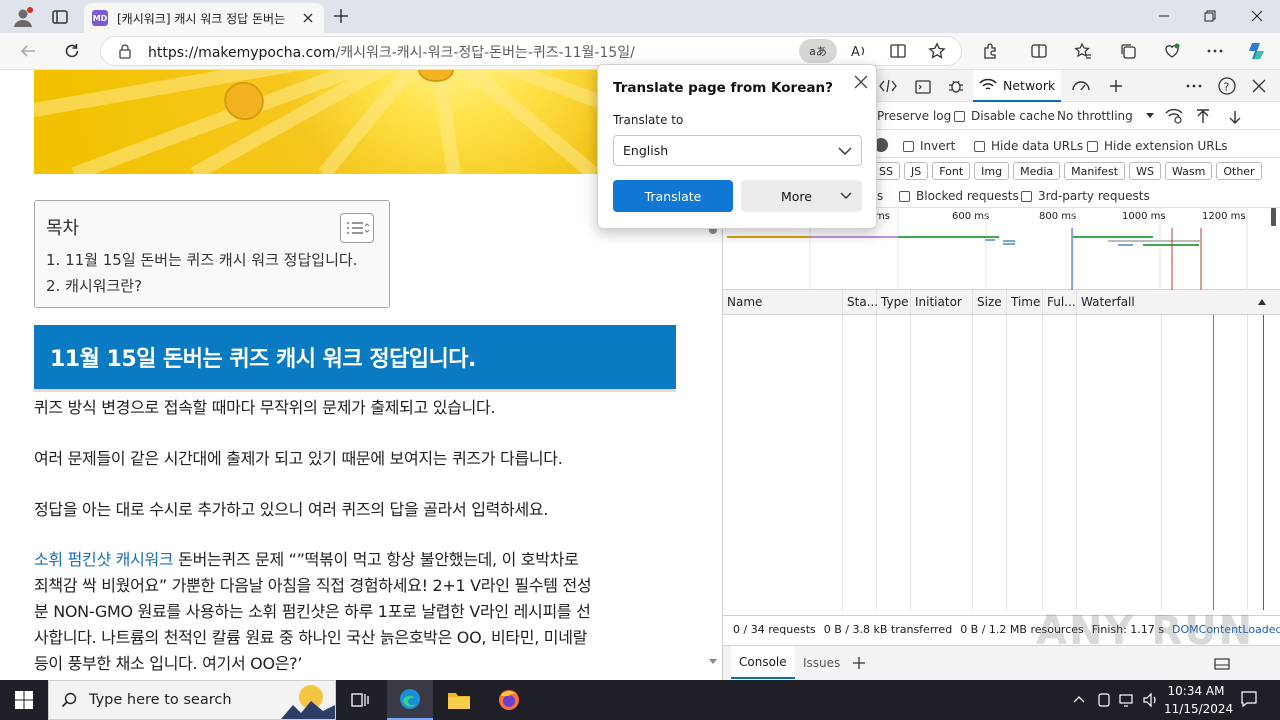 The width and height of the screenshot is (1280, 720). I want to click on blocked-requests-checkbox: Blocked requests, so click(959, 196).